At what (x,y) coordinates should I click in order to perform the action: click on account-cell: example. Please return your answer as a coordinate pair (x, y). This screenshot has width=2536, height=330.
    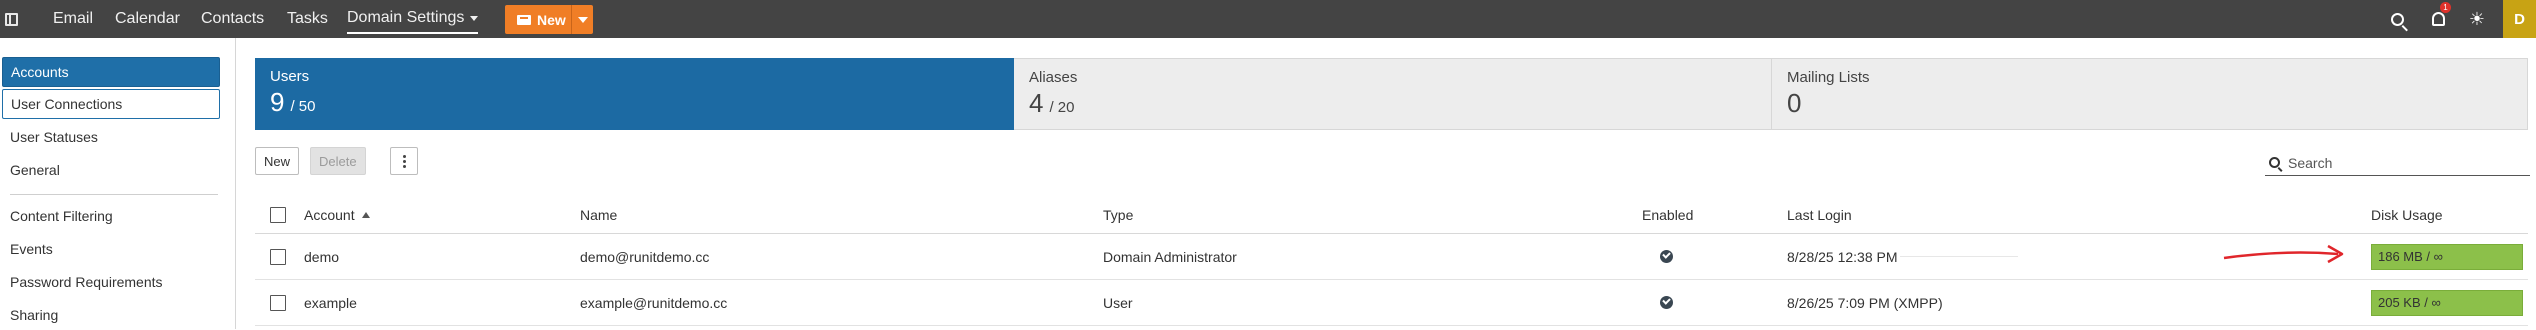
    Looking at the image, I should click on (330, 302).